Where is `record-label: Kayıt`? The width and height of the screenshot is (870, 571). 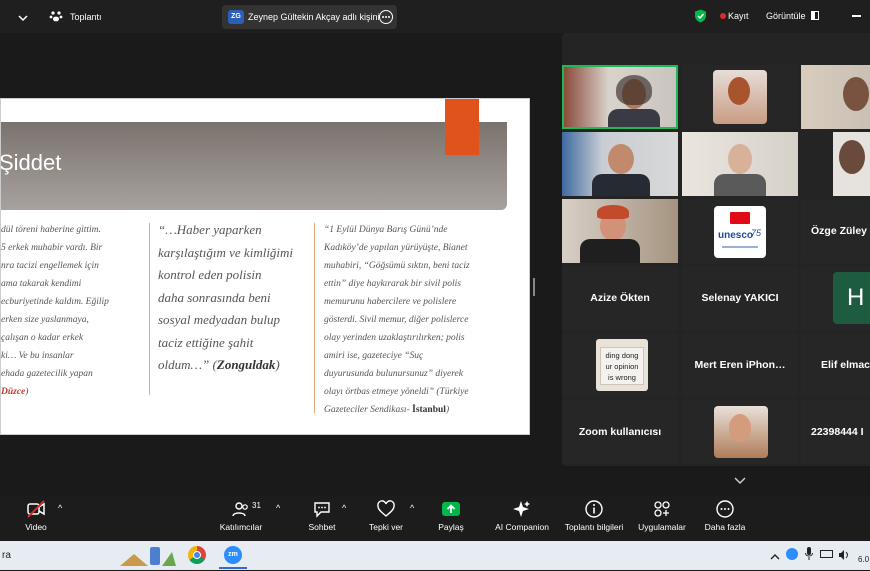 record-label: Kayıt is located at coordinates (738, 16).